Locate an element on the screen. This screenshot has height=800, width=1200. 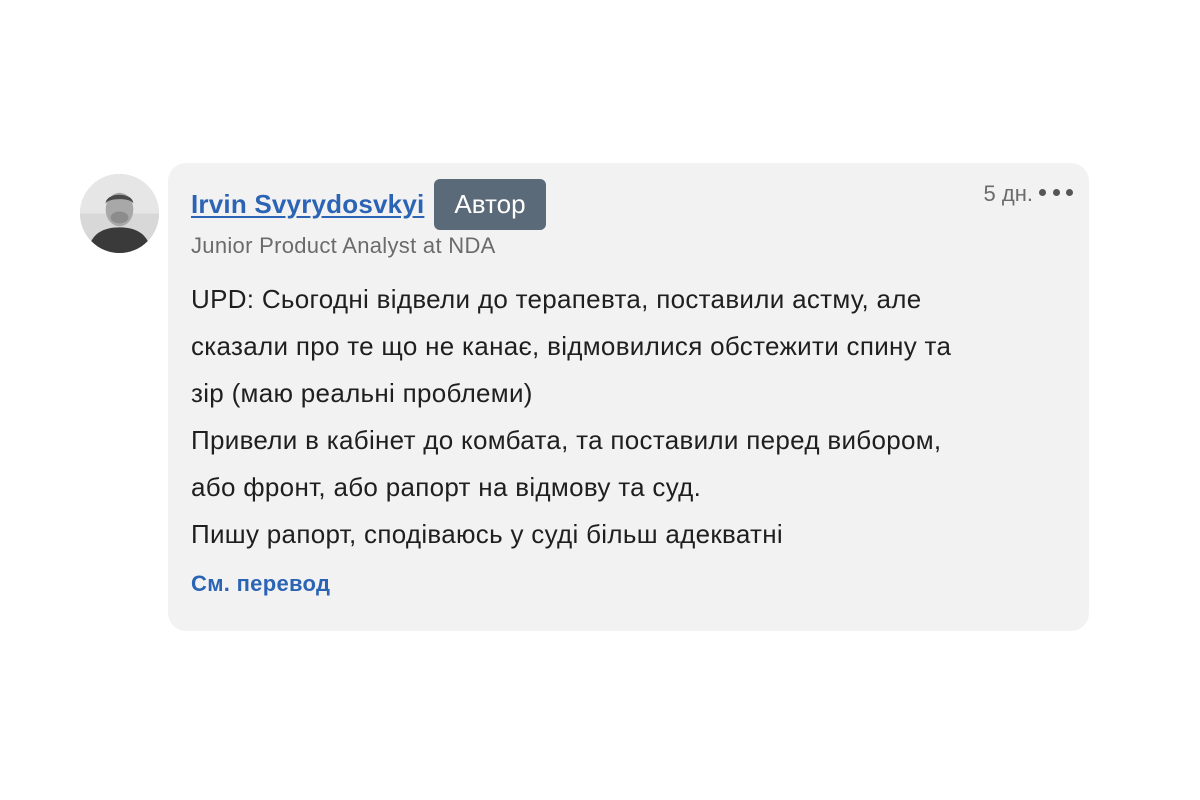
comment-header: Irvin Svyrydosvkyi Автор is located at coordinates (368, 204).